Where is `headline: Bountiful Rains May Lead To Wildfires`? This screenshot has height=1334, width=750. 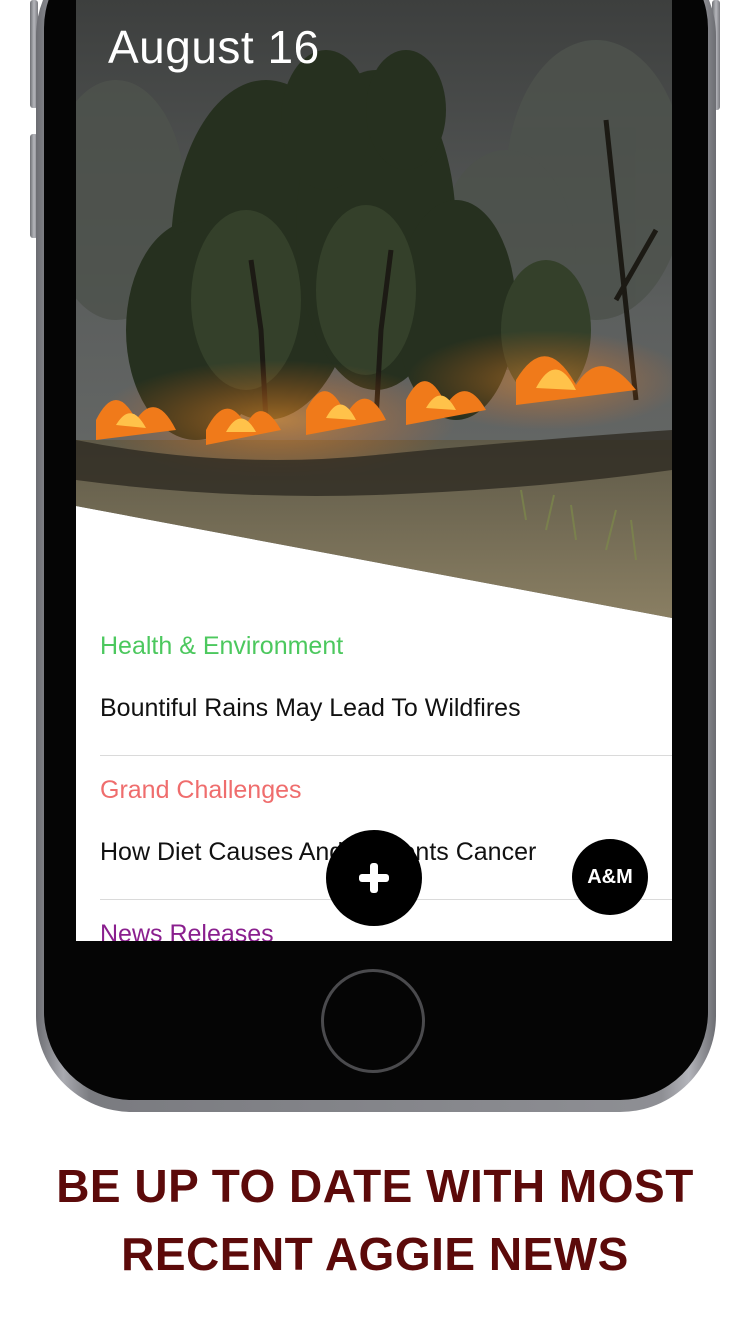 headline: Bountiful Rains May Lead To Wildfires is located at coordinates (310, 708).